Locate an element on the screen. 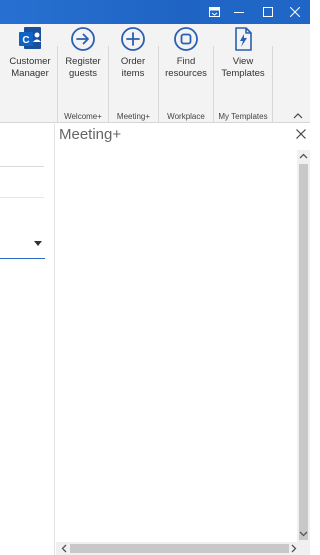 This screenshot has height=555, width=320. chevron-down-icon is located at coordinates (38, 243).